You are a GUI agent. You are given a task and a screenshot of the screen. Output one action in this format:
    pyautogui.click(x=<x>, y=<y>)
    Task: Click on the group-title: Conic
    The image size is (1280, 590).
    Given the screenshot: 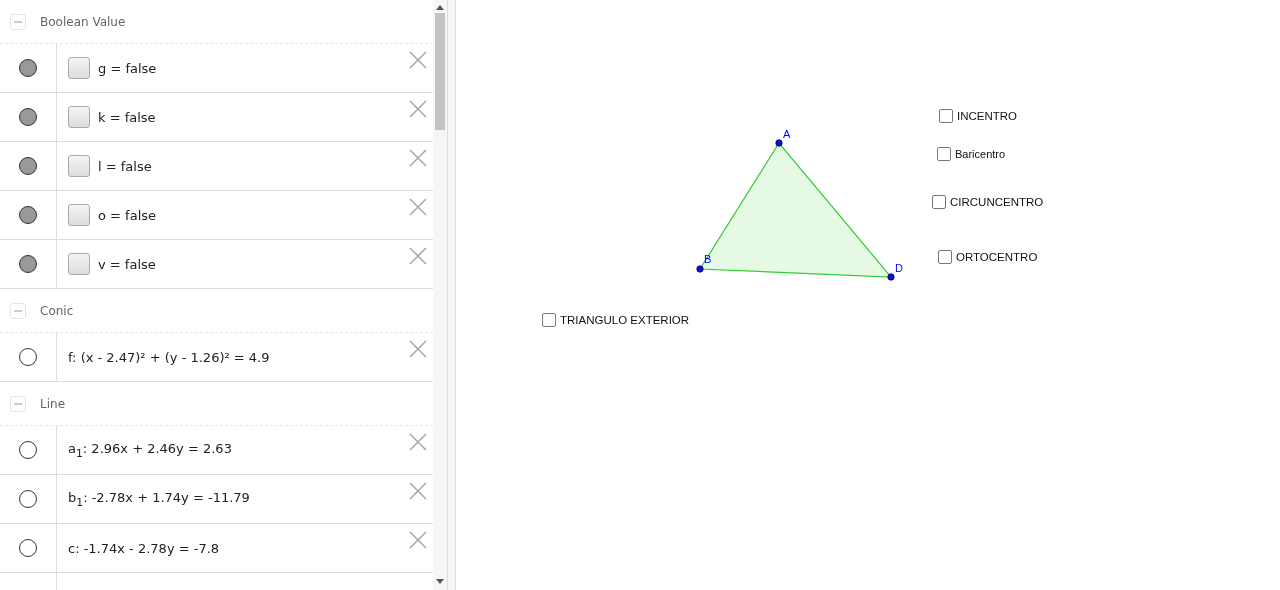 What is the action you would take?
    pyautogui.click(x=57, y=310)
    